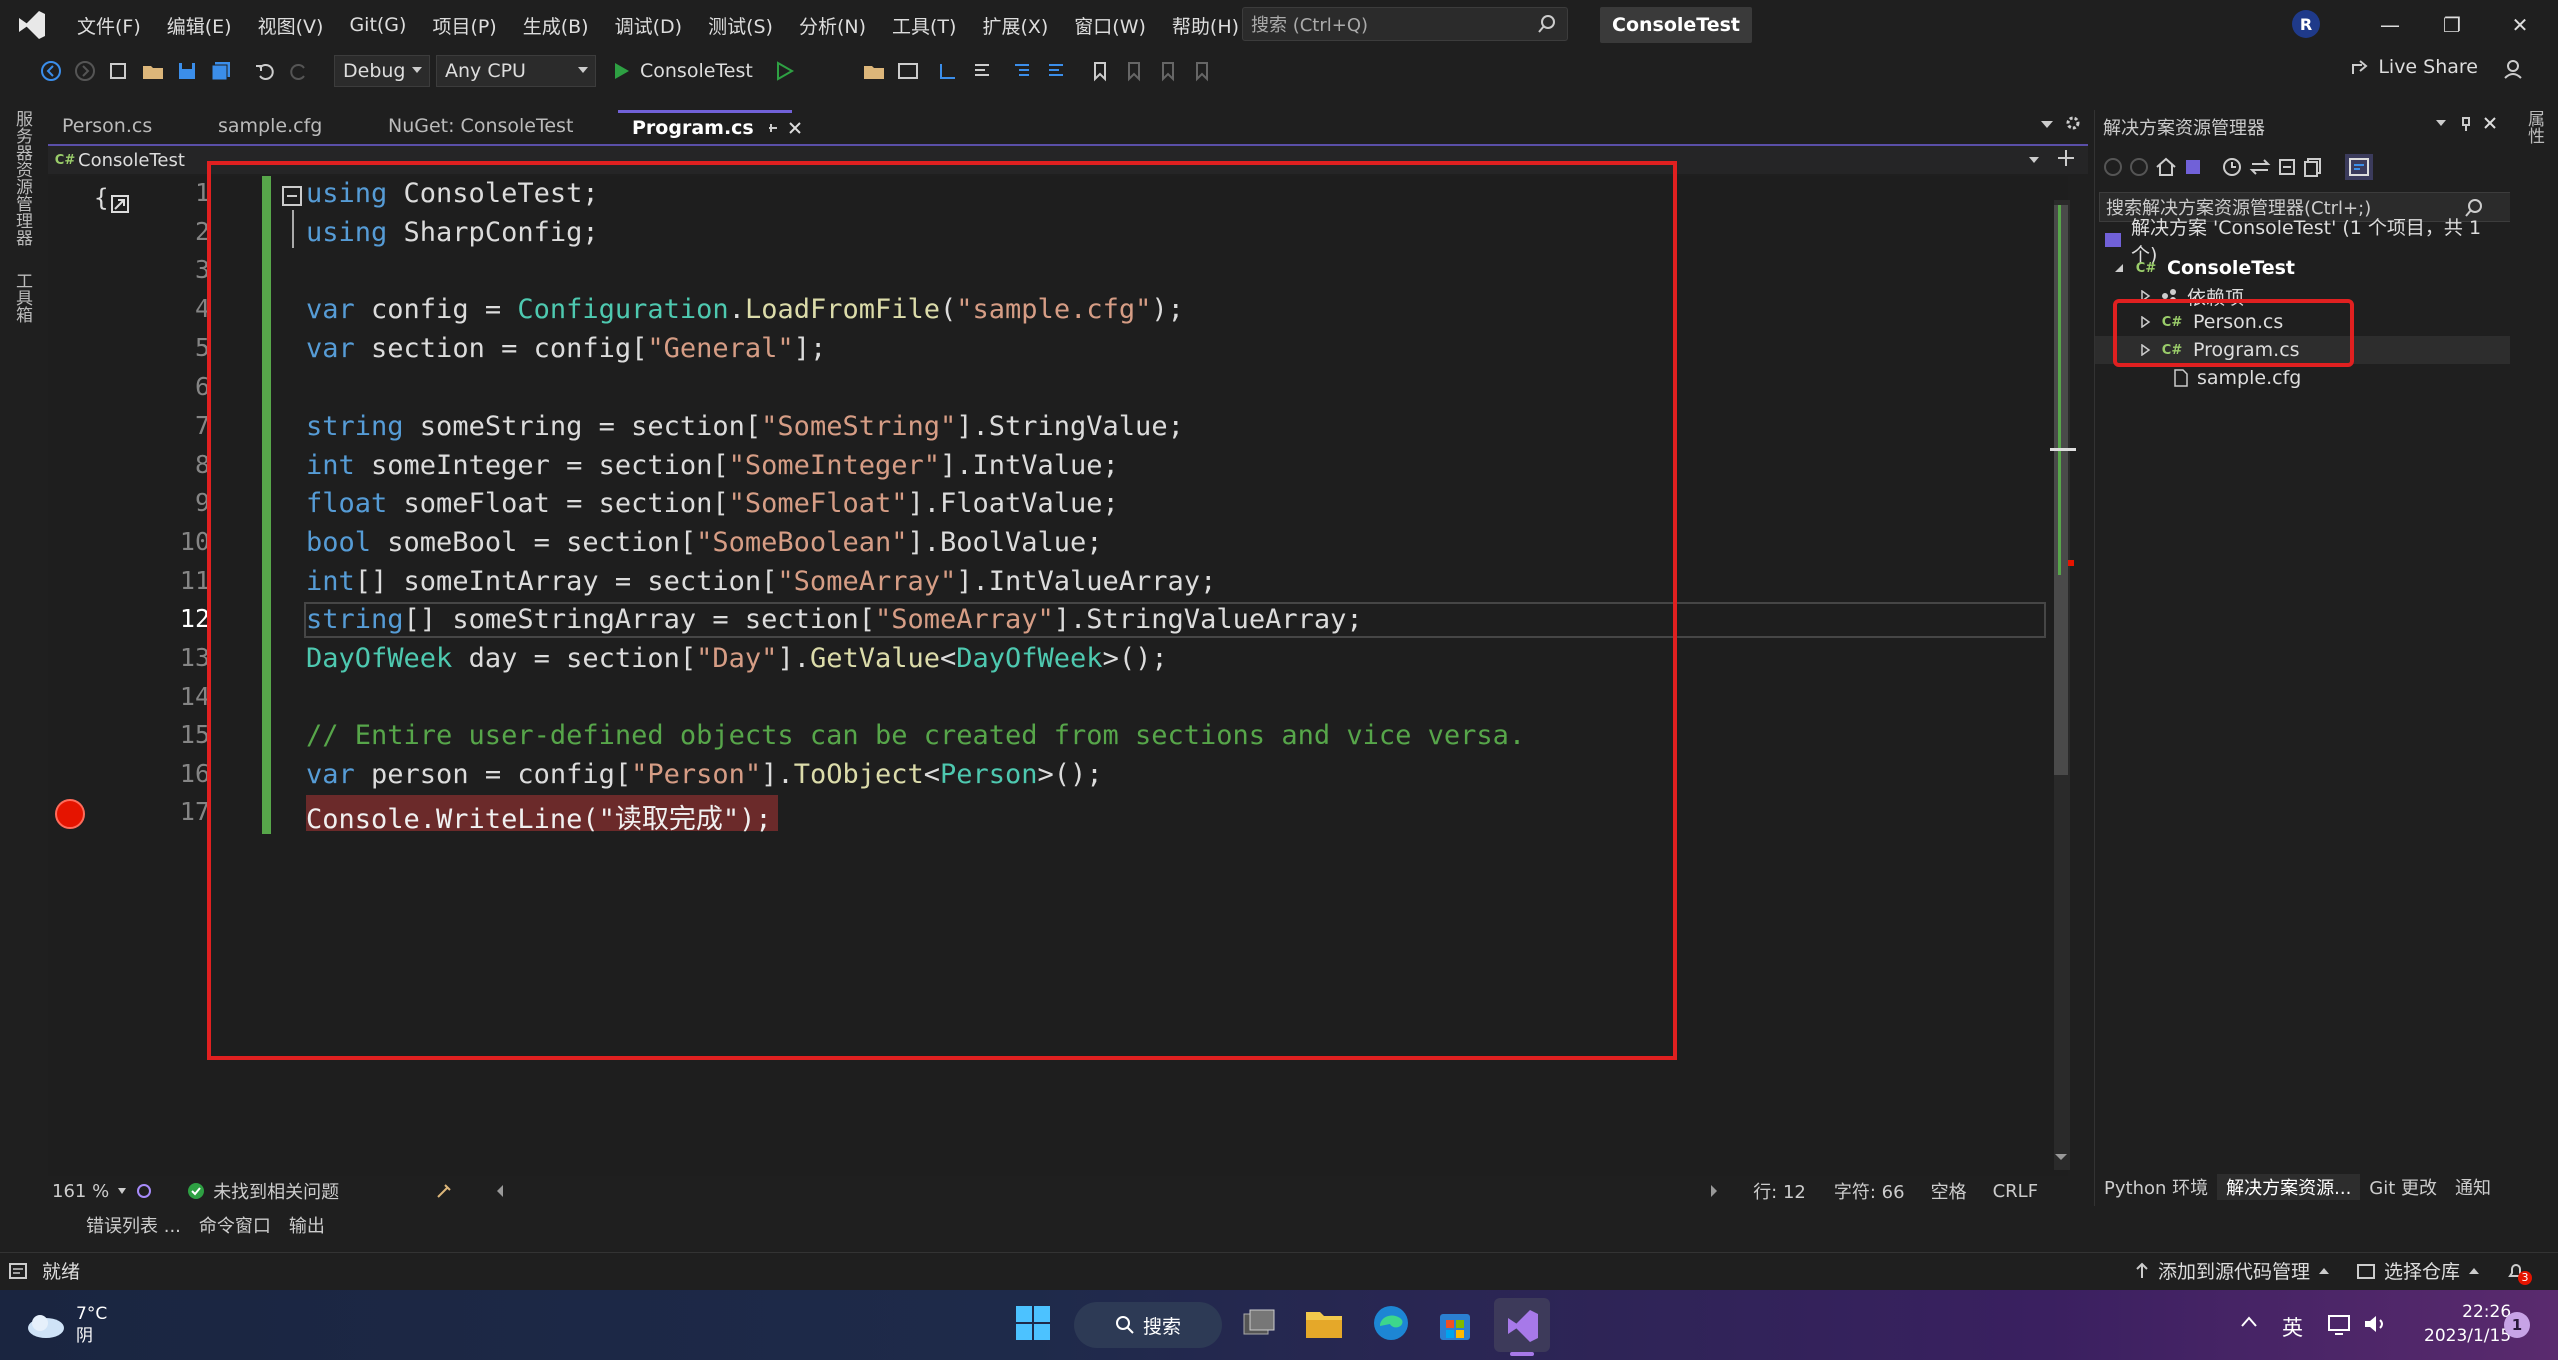 The width and height of the screenshot is (2558, 1360). Describe the element at coordinates (2513, 69) in the screenshot. I see `feedback-icon` at that location.